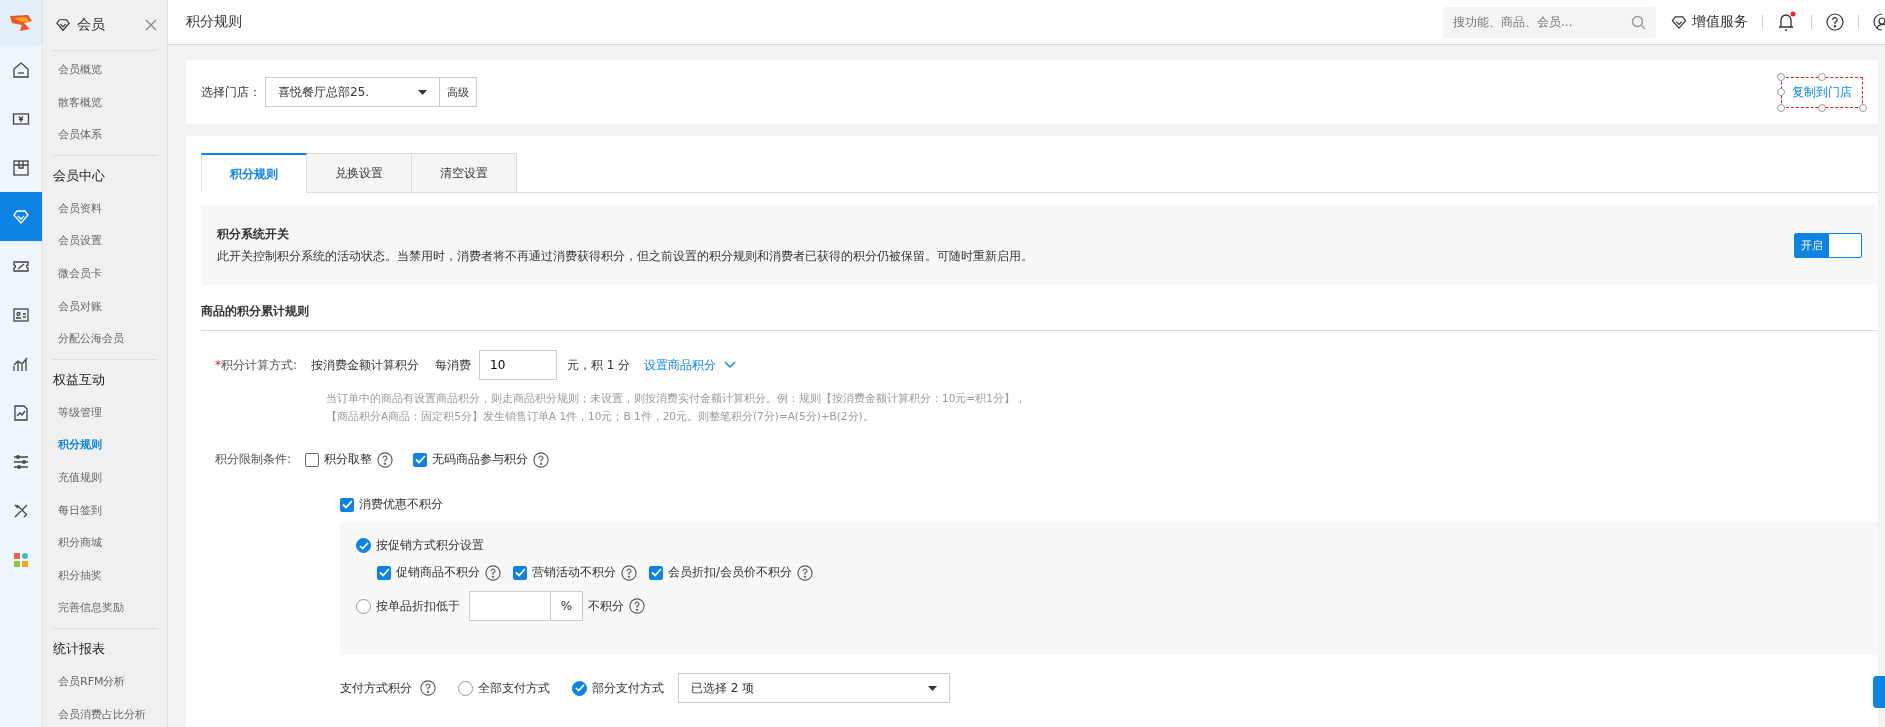 This screenshot has width=1885, height=727. I want to click on checkbox-label: 会员折扣/会员价不积分, so click(730, 572).